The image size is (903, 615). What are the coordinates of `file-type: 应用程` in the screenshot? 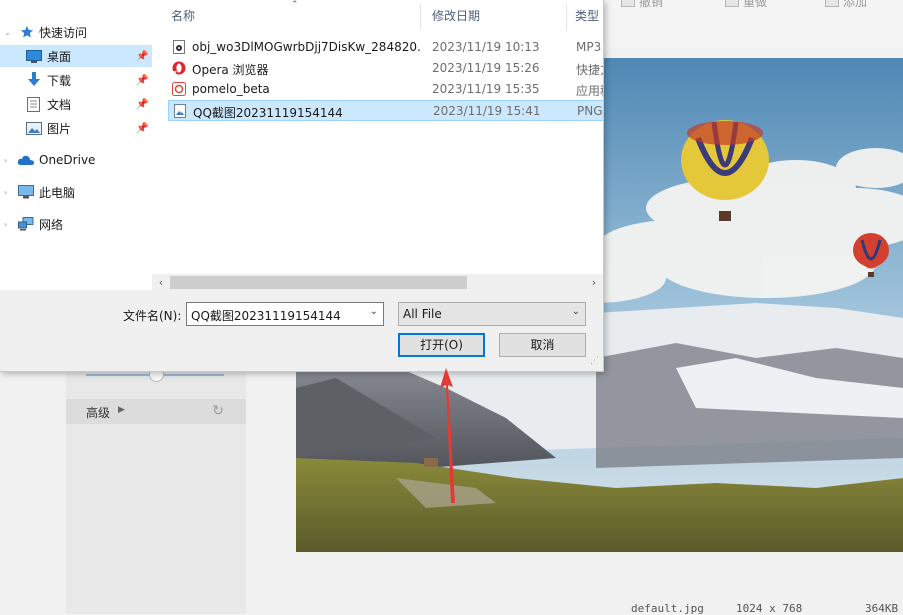 It's located at (589, 91).